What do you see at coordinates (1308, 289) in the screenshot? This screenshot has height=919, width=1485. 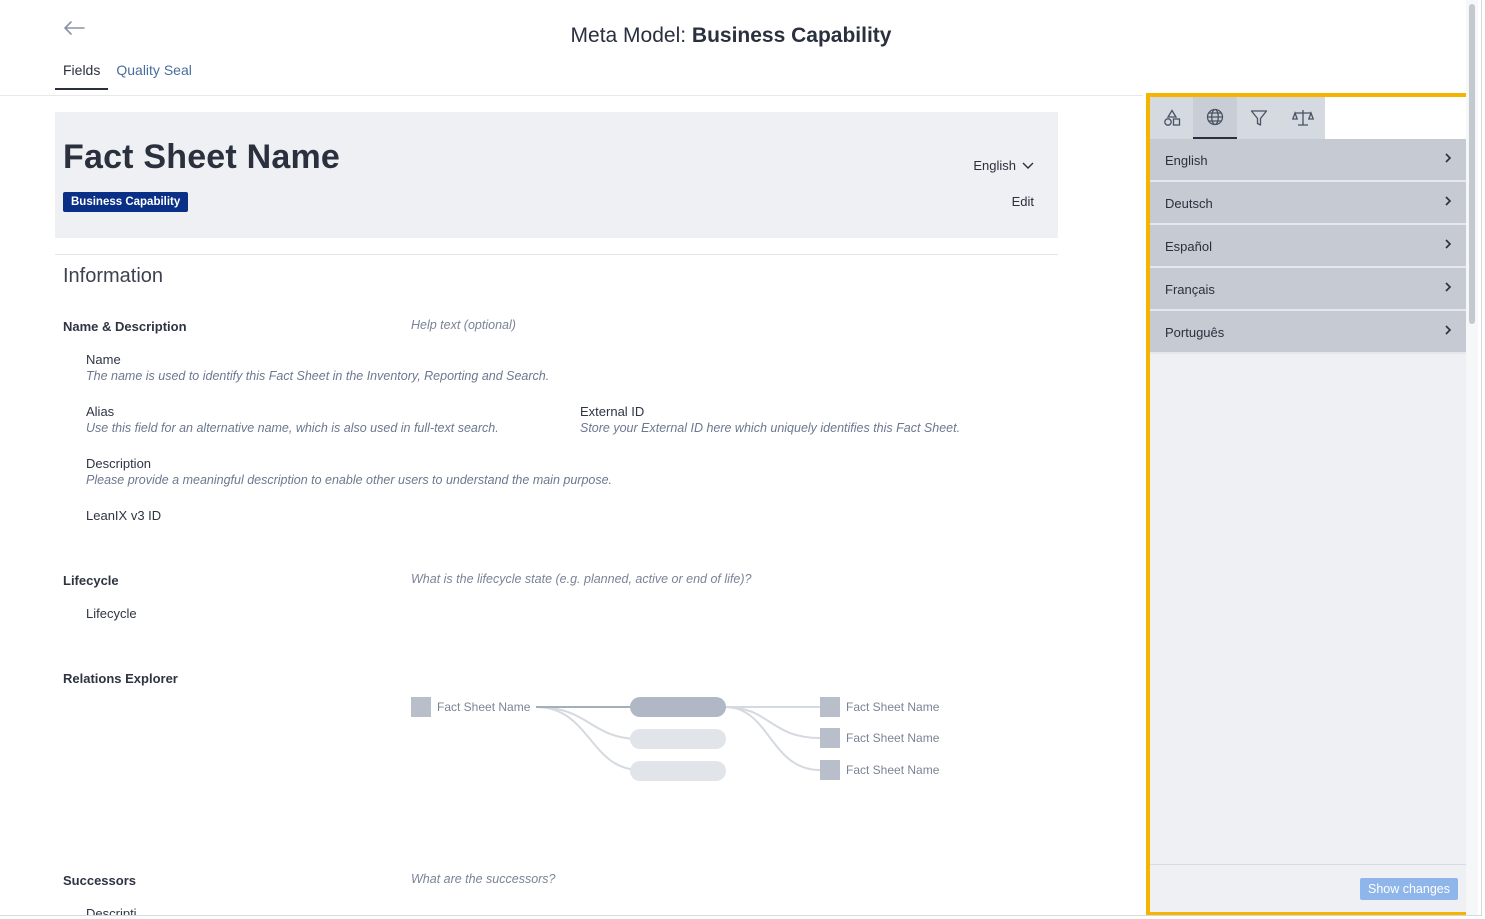 I see `language-item-francais: Français` at bounding box center [1308, 289].